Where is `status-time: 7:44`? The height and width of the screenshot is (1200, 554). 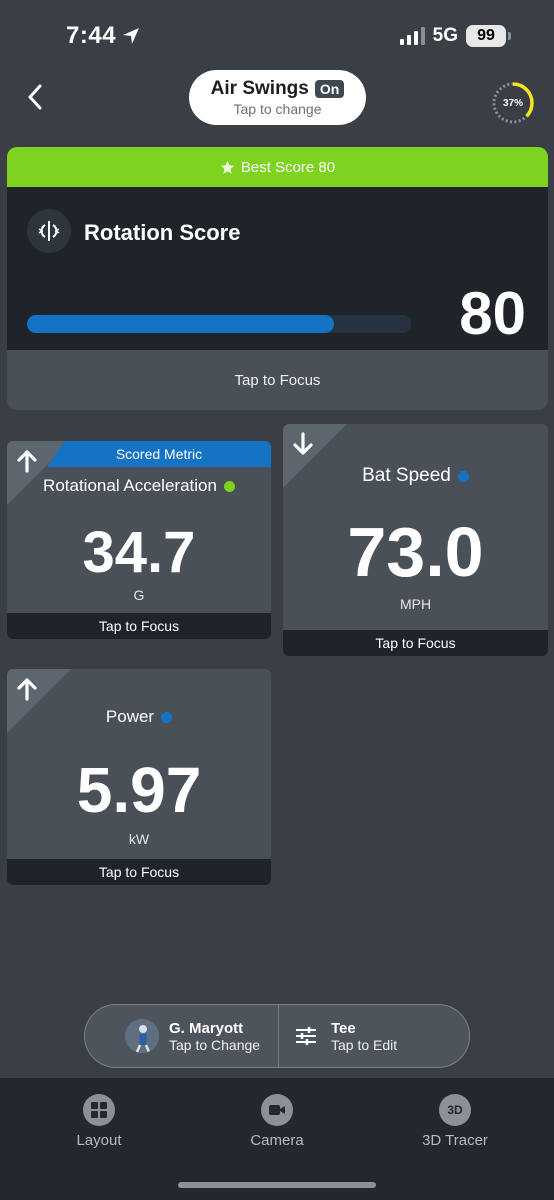
status-time: 7:44 is located at coordinates (103, 36).